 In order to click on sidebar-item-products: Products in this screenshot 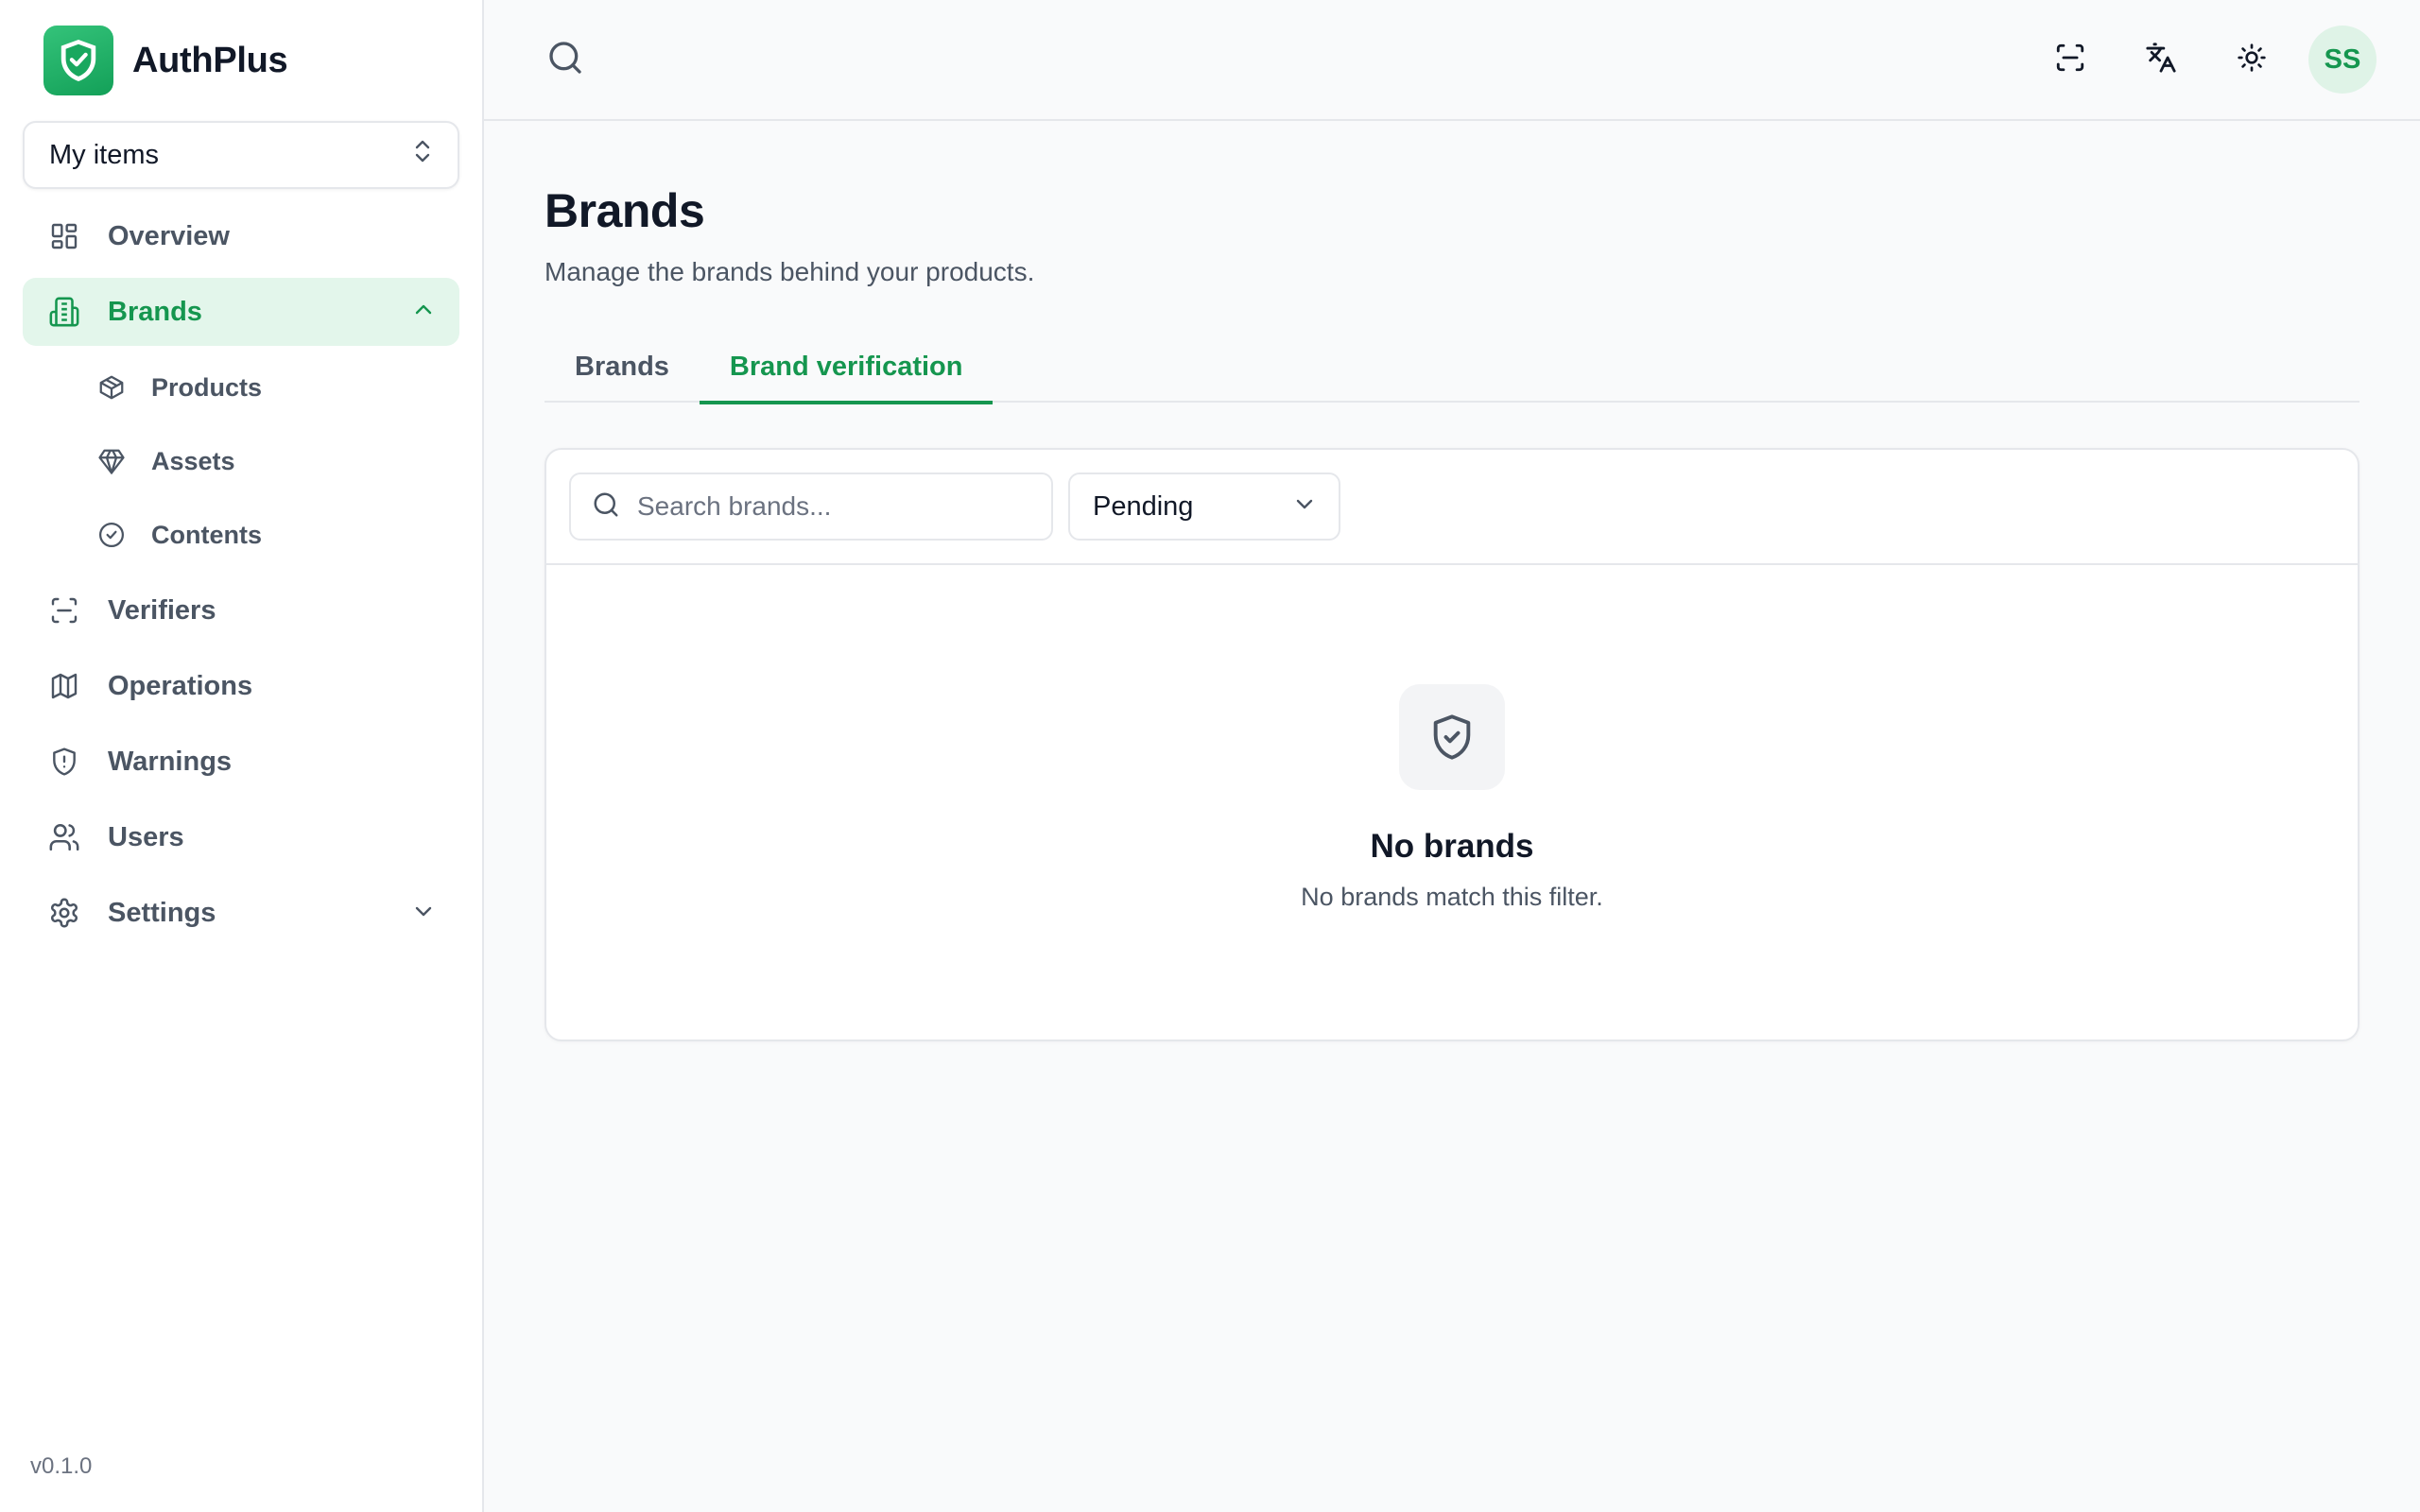, I will do `click(241, 387)`.